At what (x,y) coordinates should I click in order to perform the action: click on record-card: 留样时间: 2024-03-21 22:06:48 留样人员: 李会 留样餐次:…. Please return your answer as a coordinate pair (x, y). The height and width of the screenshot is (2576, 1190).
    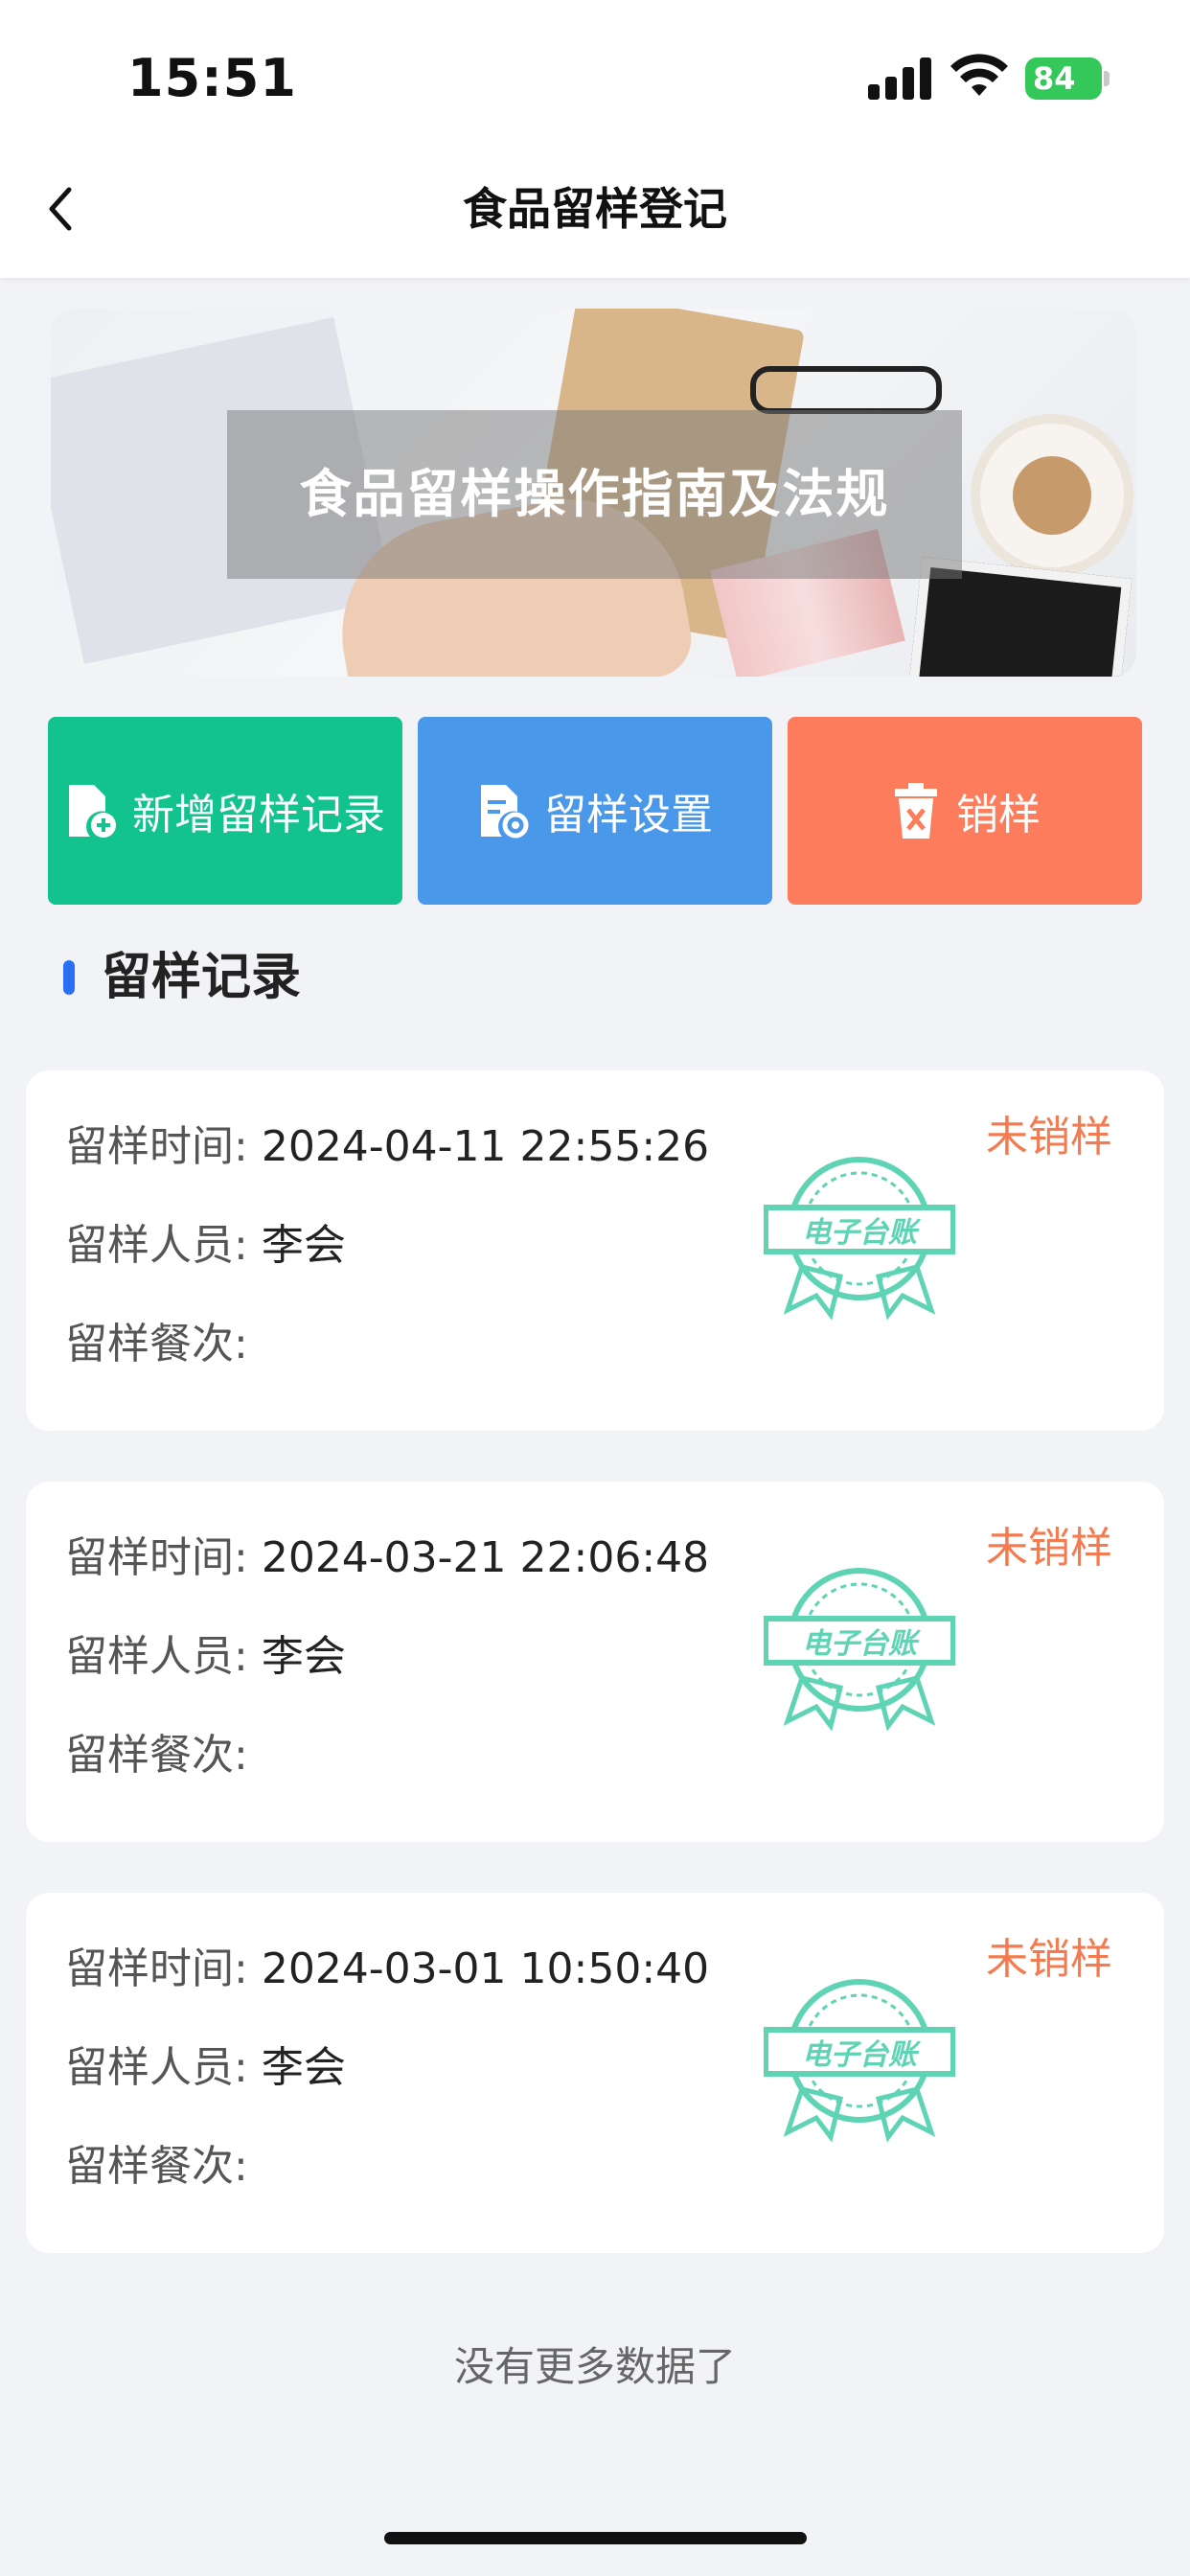
    Looking at the image, I should click on (595, 1662).